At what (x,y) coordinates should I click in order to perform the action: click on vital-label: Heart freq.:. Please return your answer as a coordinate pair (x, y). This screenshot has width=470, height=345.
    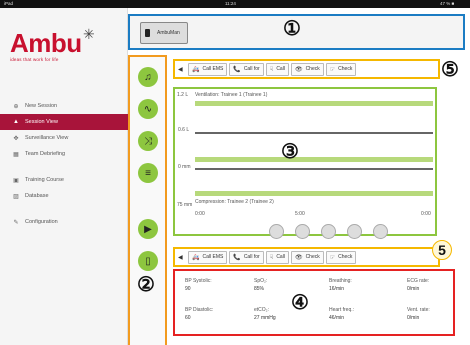
    Looking at the image, I should click on (342, 310).